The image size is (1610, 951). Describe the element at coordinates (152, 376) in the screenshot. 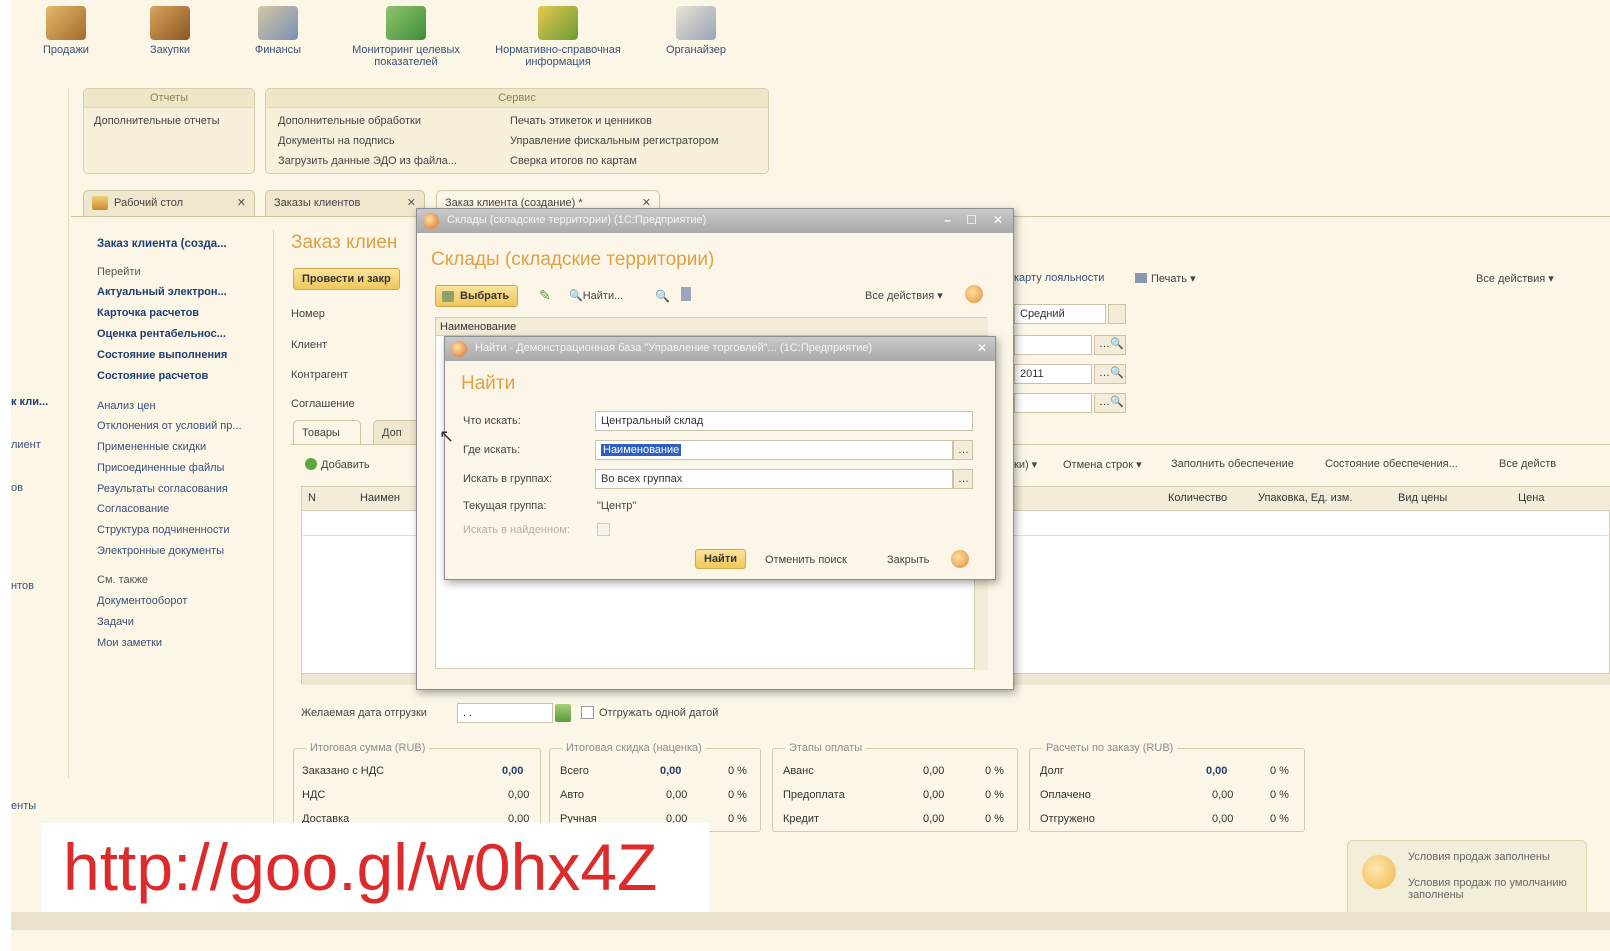

I see `nav-item: Состояние расчетов` at that location.